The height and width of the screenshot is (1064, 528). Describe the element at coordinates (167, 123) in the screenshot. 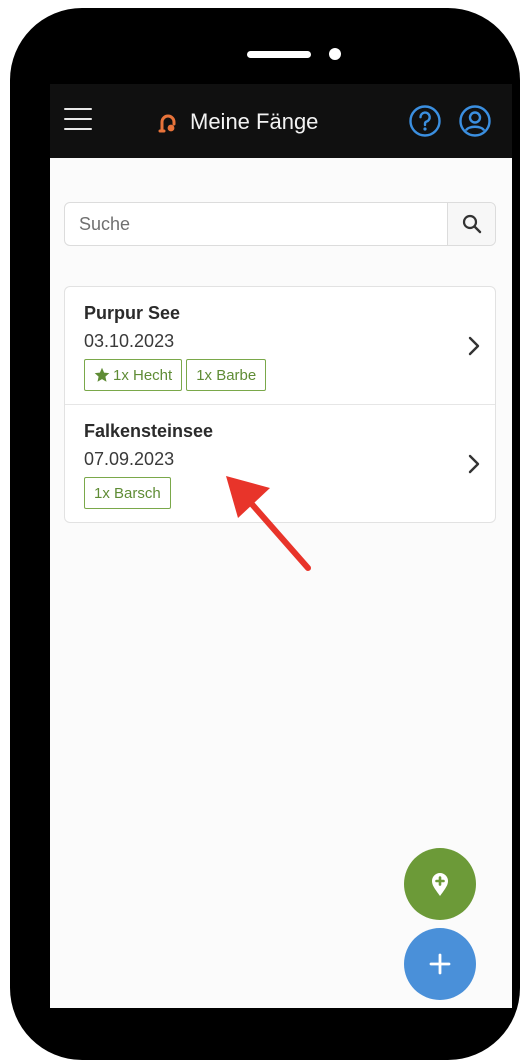

I see `fishing-hook-icon` at that location.